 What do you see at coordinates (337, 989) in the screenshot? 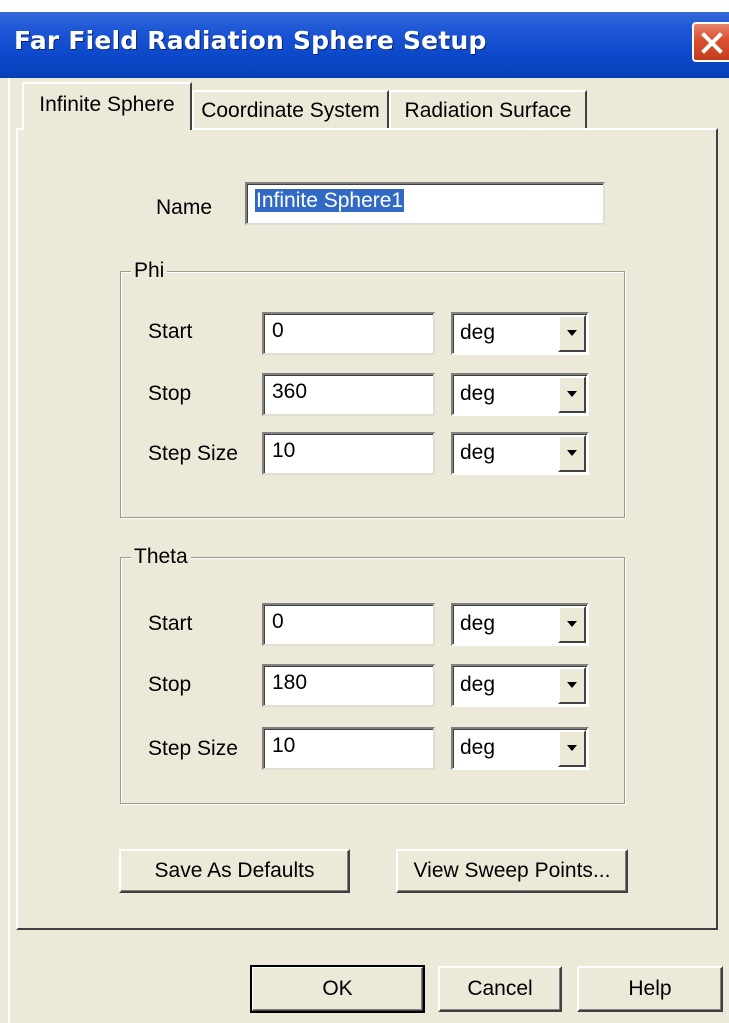
I see `ok-button: OK` at bounding box center [337, 989].